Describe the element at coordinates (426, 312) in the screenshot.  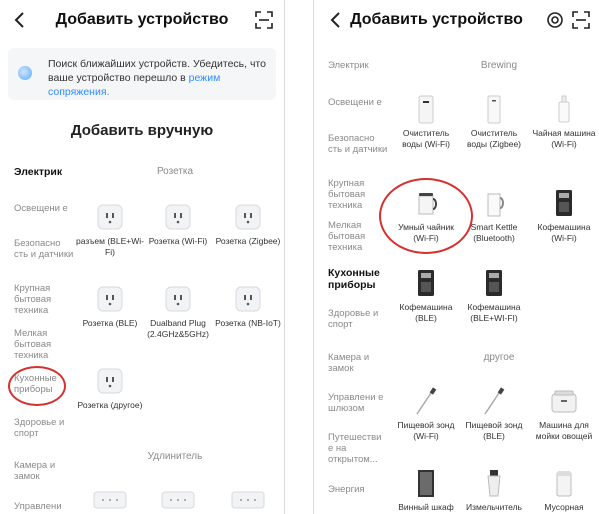
I see `device-label: Кофемашина (BLE)` at that location.